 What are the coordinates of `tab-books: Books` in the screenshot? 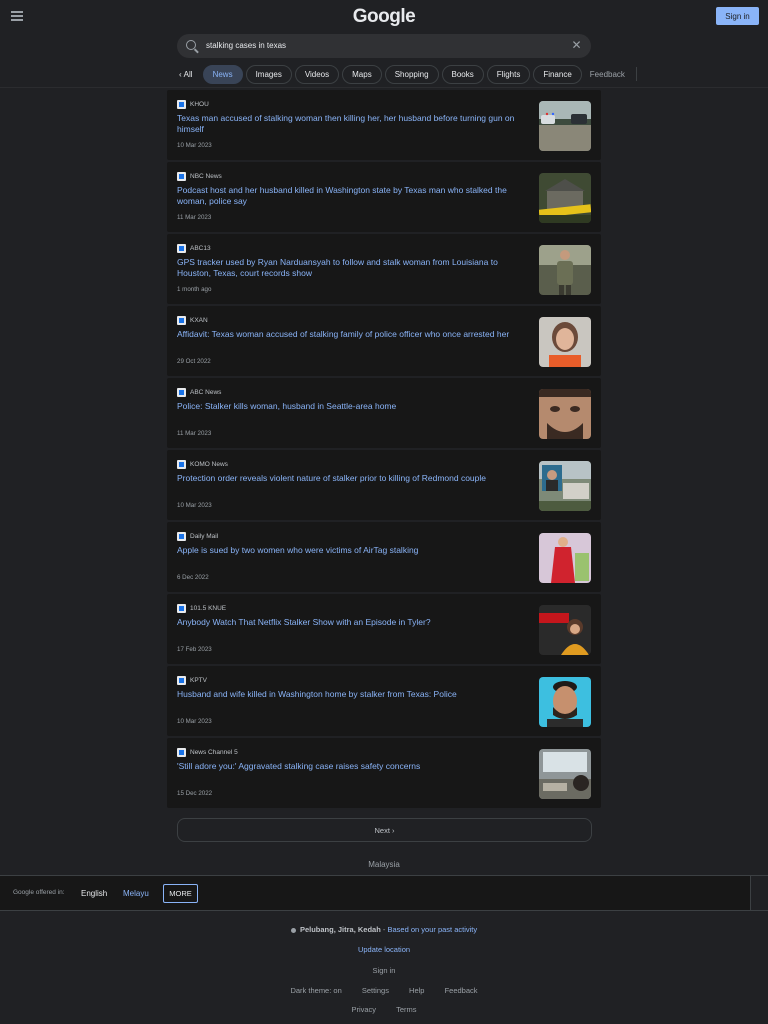 It's located at (462, 74).